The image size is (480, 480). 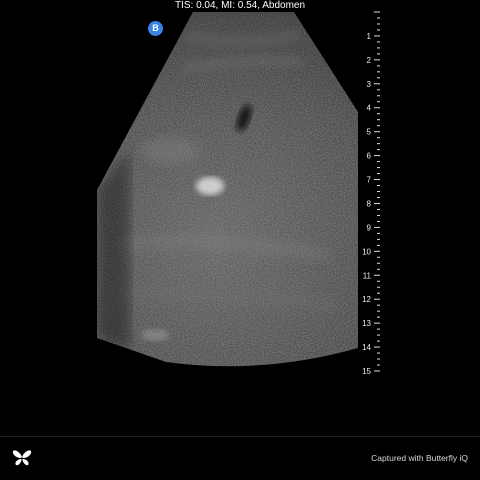 What do you see at coordinates (369, 108) in the screenshot?
I see `depth-label: 4` at bounding box center [369, 108].